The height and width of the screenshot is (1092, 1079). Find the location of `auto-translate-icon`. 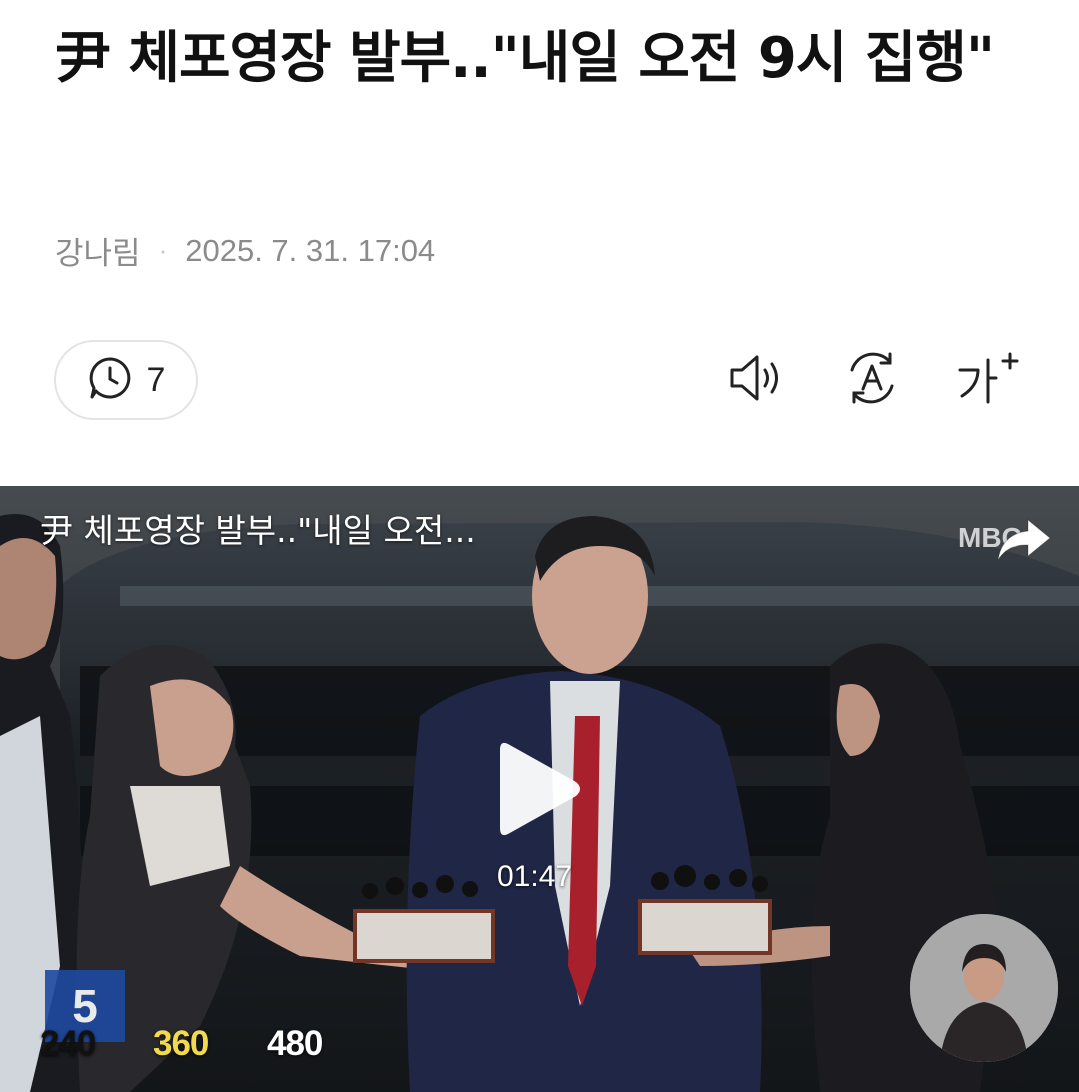

auto-translate-icon is located at coordinates (872, 380).